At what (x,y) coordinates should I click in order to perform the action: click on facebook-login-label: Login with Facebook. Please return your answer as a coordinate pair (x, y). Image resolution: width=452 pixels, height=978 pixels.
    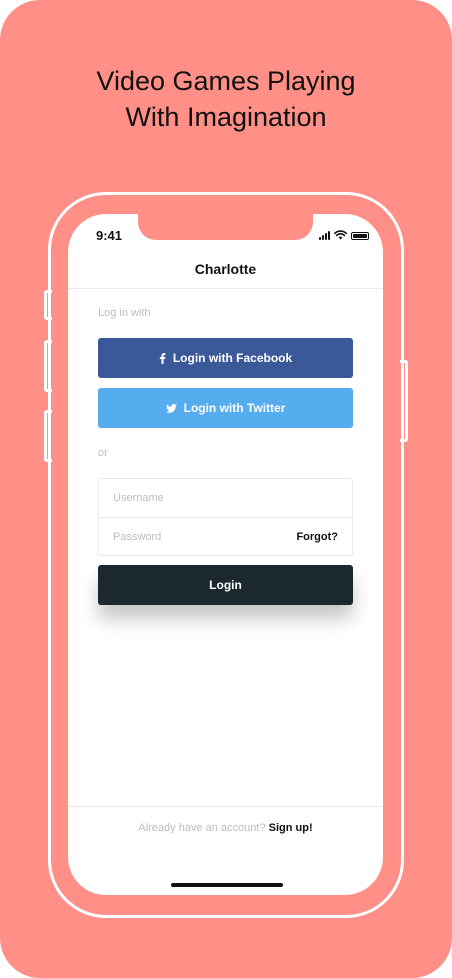
    Looking at the image, I should click on (232, 358).